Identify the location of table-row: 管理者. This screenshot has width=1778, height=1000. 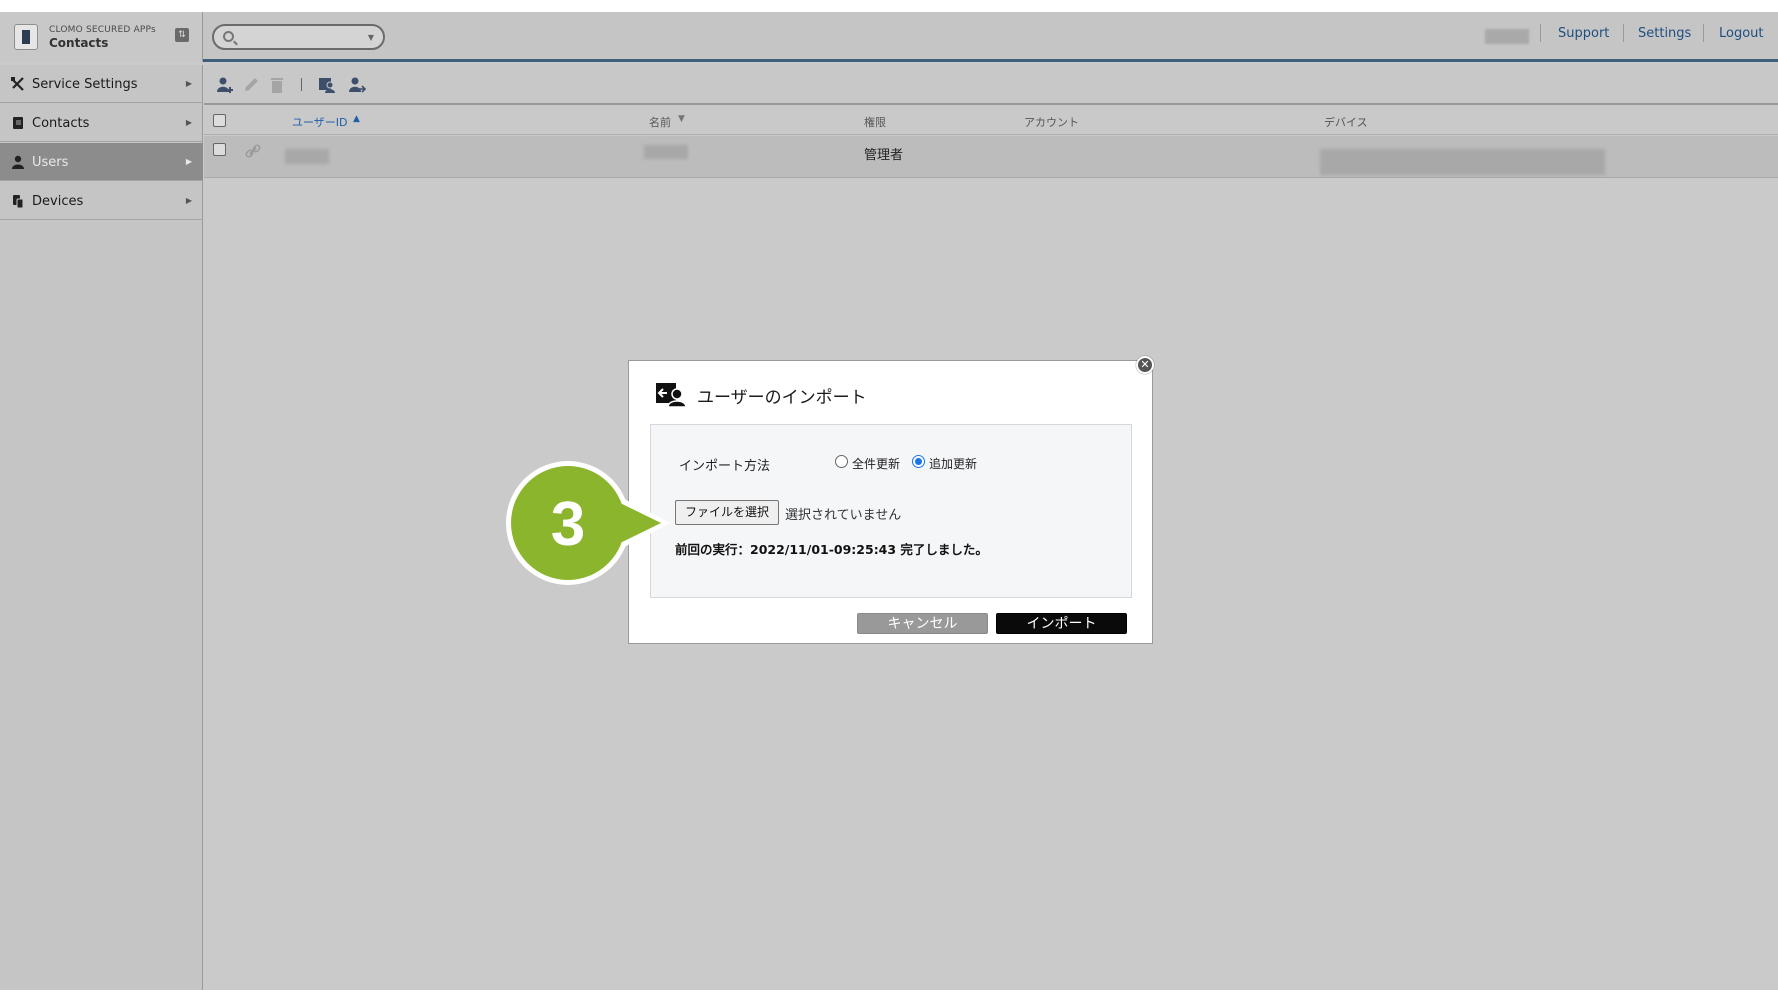
(991, 157).